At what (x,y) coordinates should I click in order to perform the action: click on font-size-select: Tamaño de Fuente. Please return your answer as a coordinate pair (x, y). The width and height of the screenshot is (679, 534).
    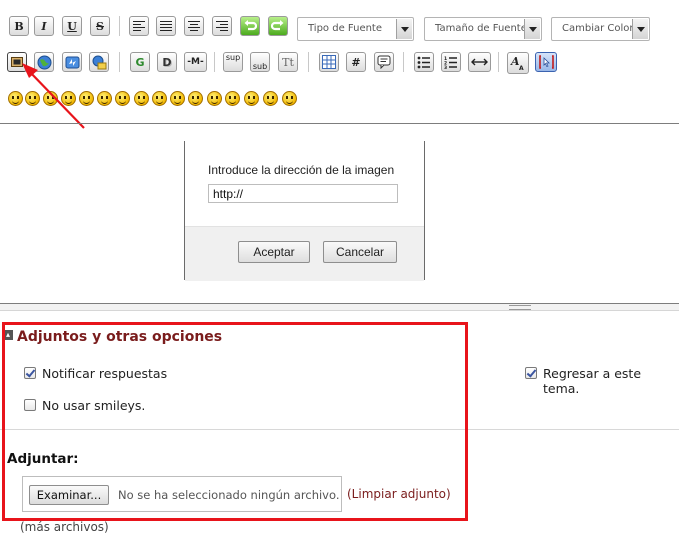
    Looking at the image, I should click on (483, 29).